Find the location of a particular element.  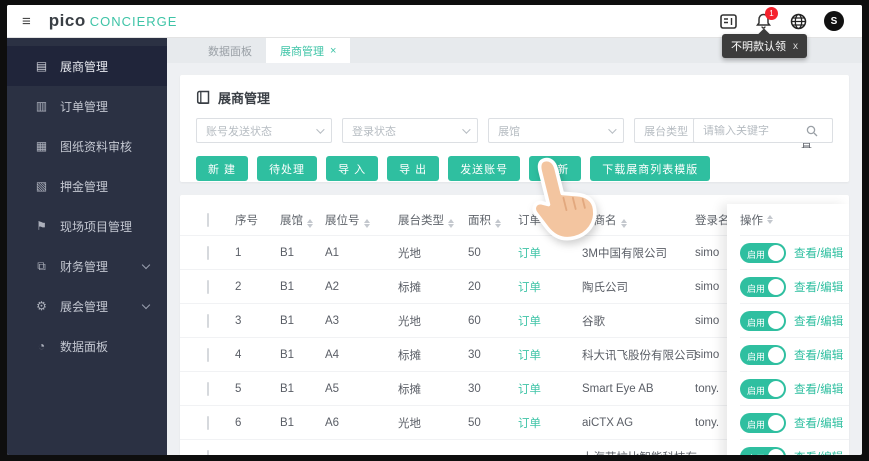

tab-data-dashboard: 数据面板 is located at coordinates (230, 50).